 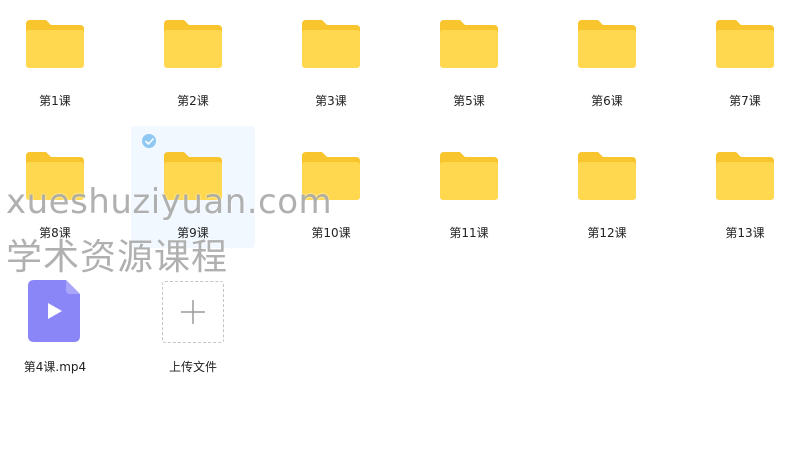 I want to click on folder-item: 第2课, so click(x=193, y=65).